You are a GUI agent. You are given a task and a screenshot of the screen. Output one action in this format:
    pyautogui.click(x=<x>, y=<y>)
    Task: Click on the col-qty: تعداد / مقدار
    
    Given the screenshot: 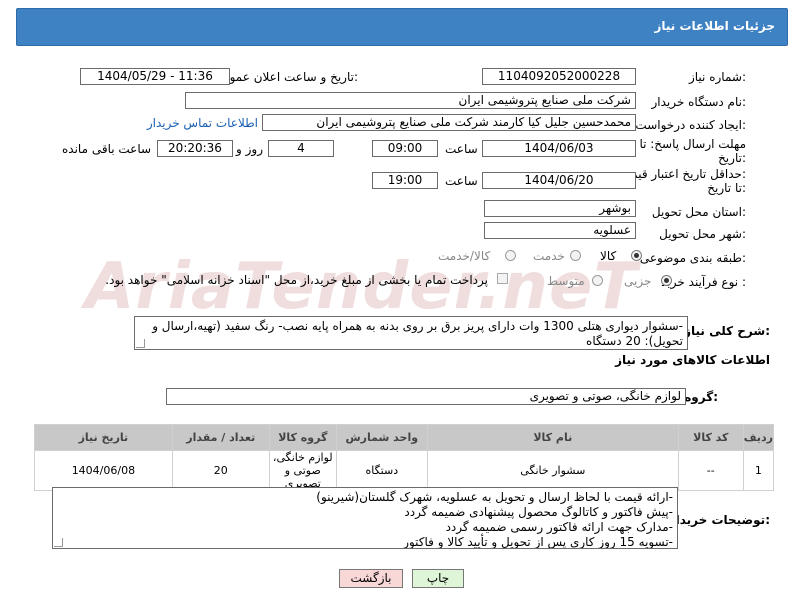 What is the action you would take?
    pyautogui.click(x=220, y=437)
    